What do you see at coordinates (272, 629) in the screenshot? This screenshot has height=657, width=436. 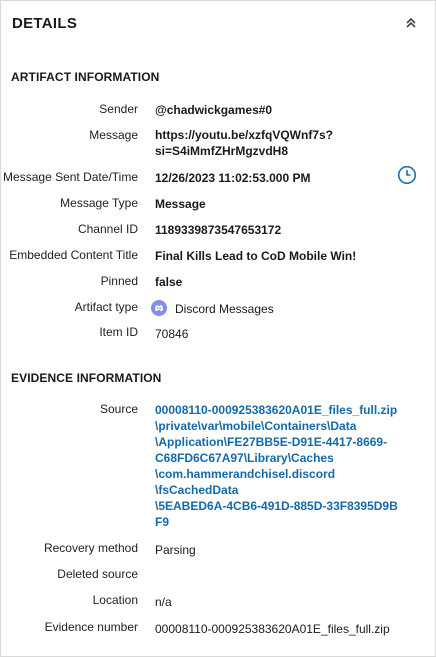 I see `evidence-number-value: 00008110-000925383620A01E_files_full.zip` at bounding box center [272, 629].